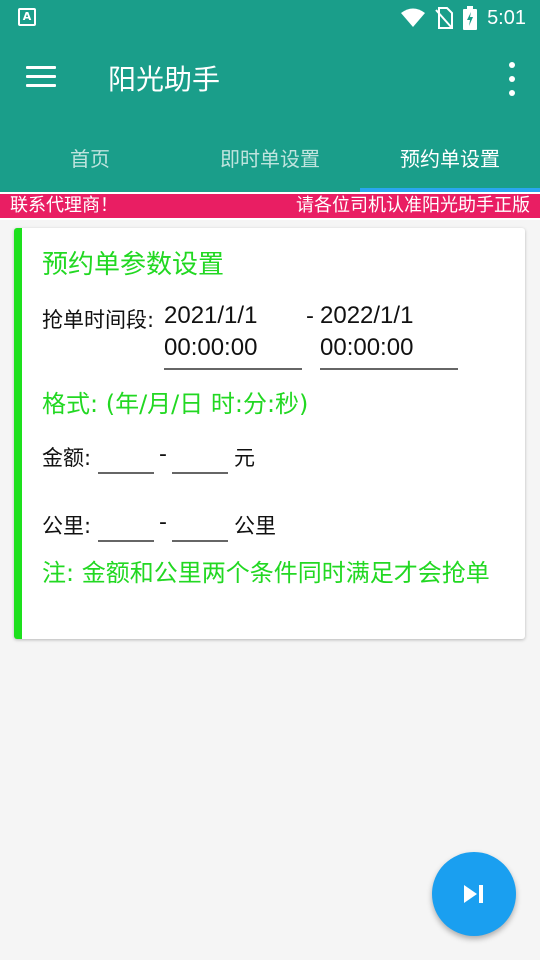 This screenshot has width=540, height=960. What do you see at coordinates (244, 458) in the screenshot?
I see `amount-unit: 元` at bounding box center [244, 458].